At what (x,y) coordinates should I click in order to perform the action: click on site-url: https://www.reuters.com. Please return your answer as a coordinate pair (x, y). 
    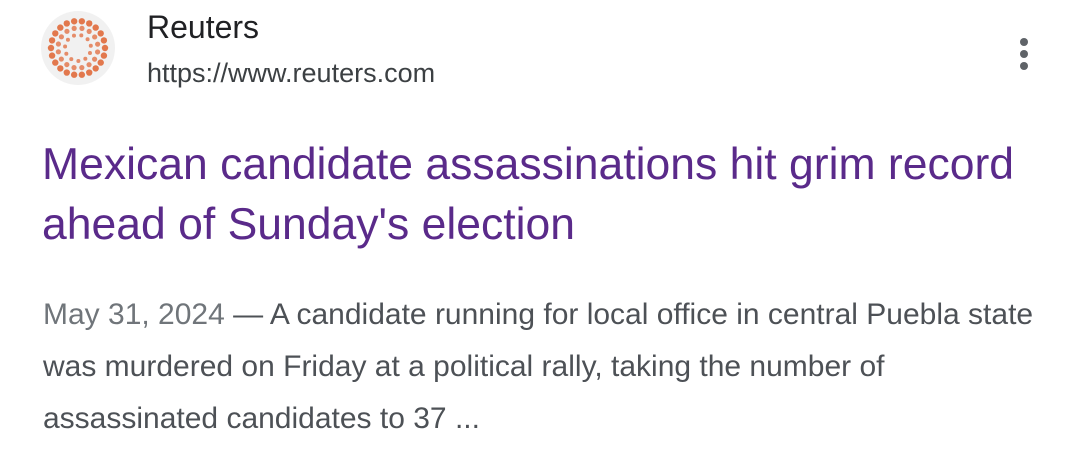
    Looking at the image, I should click on (291, 73).